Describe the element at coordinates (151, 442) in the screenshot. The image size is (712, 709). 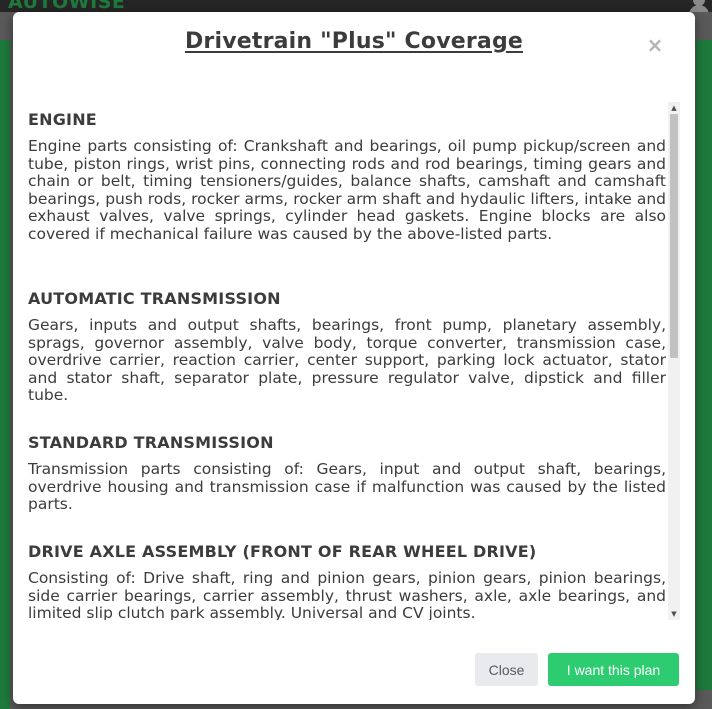
I see `section-heading: STANDARD TRANSMISSION` at that location.